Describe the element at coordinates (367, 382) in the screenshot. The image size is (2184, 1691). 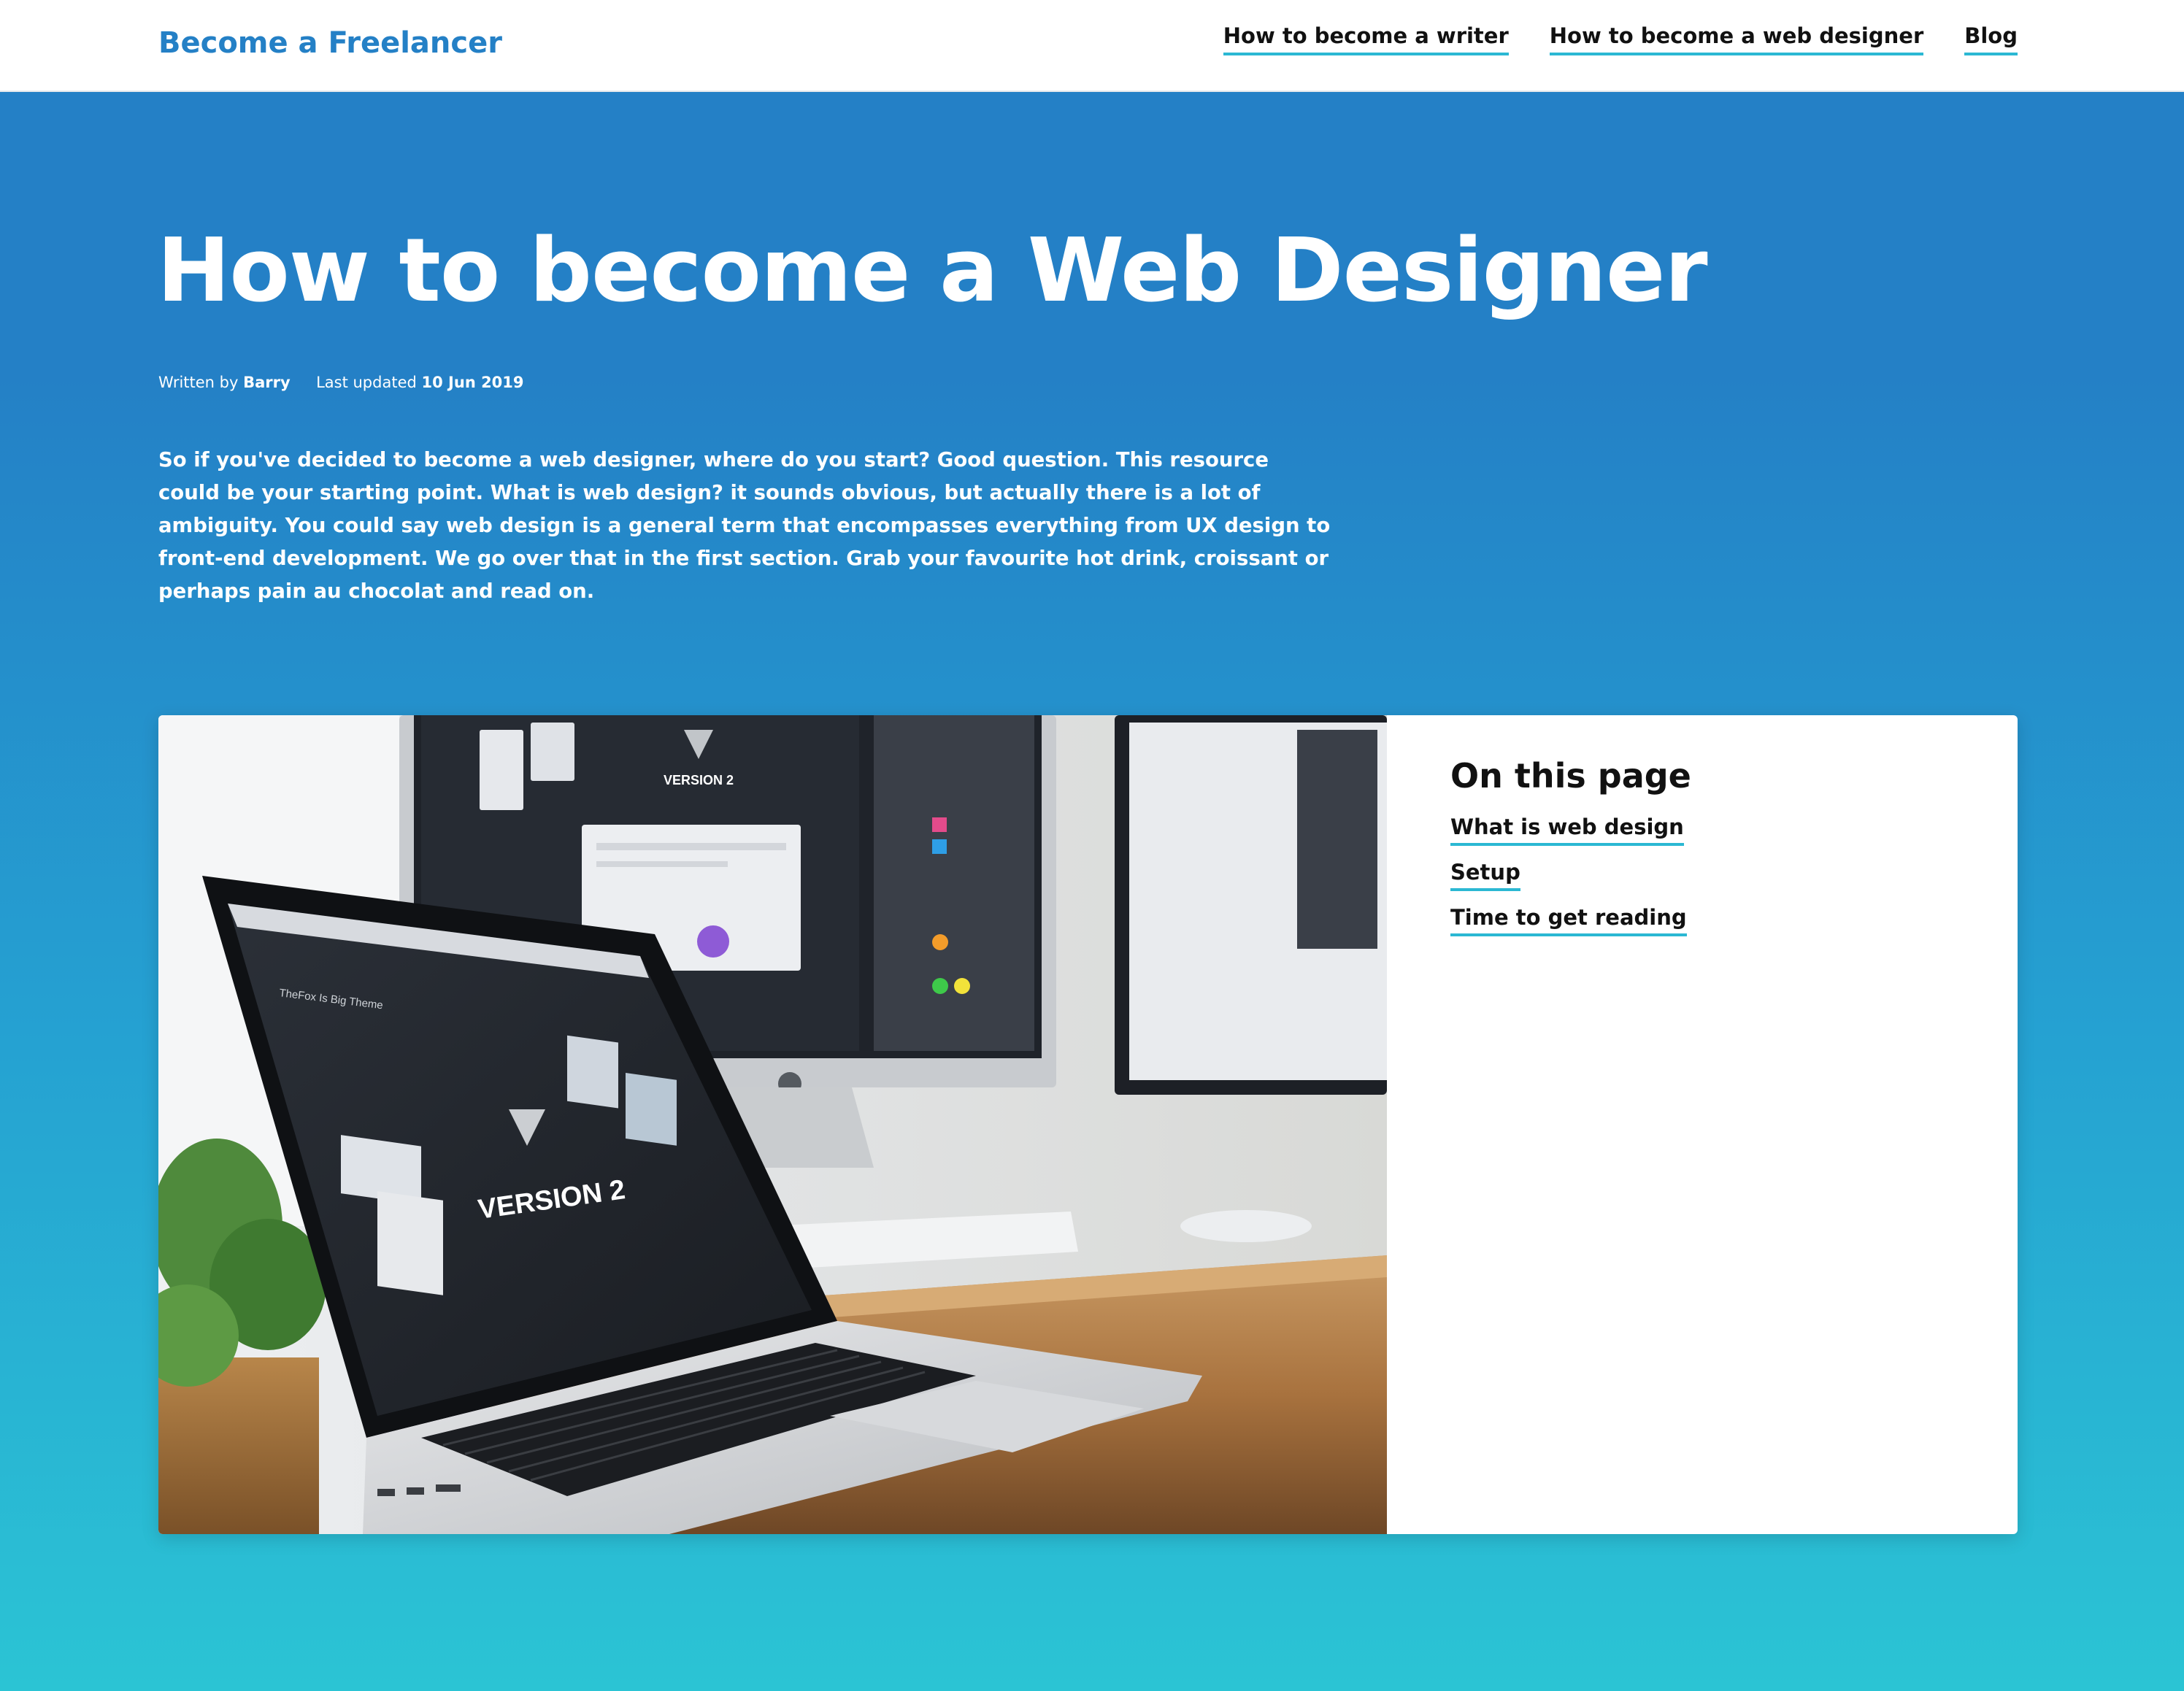
I see `last-updated-label: Last updated` at that location.